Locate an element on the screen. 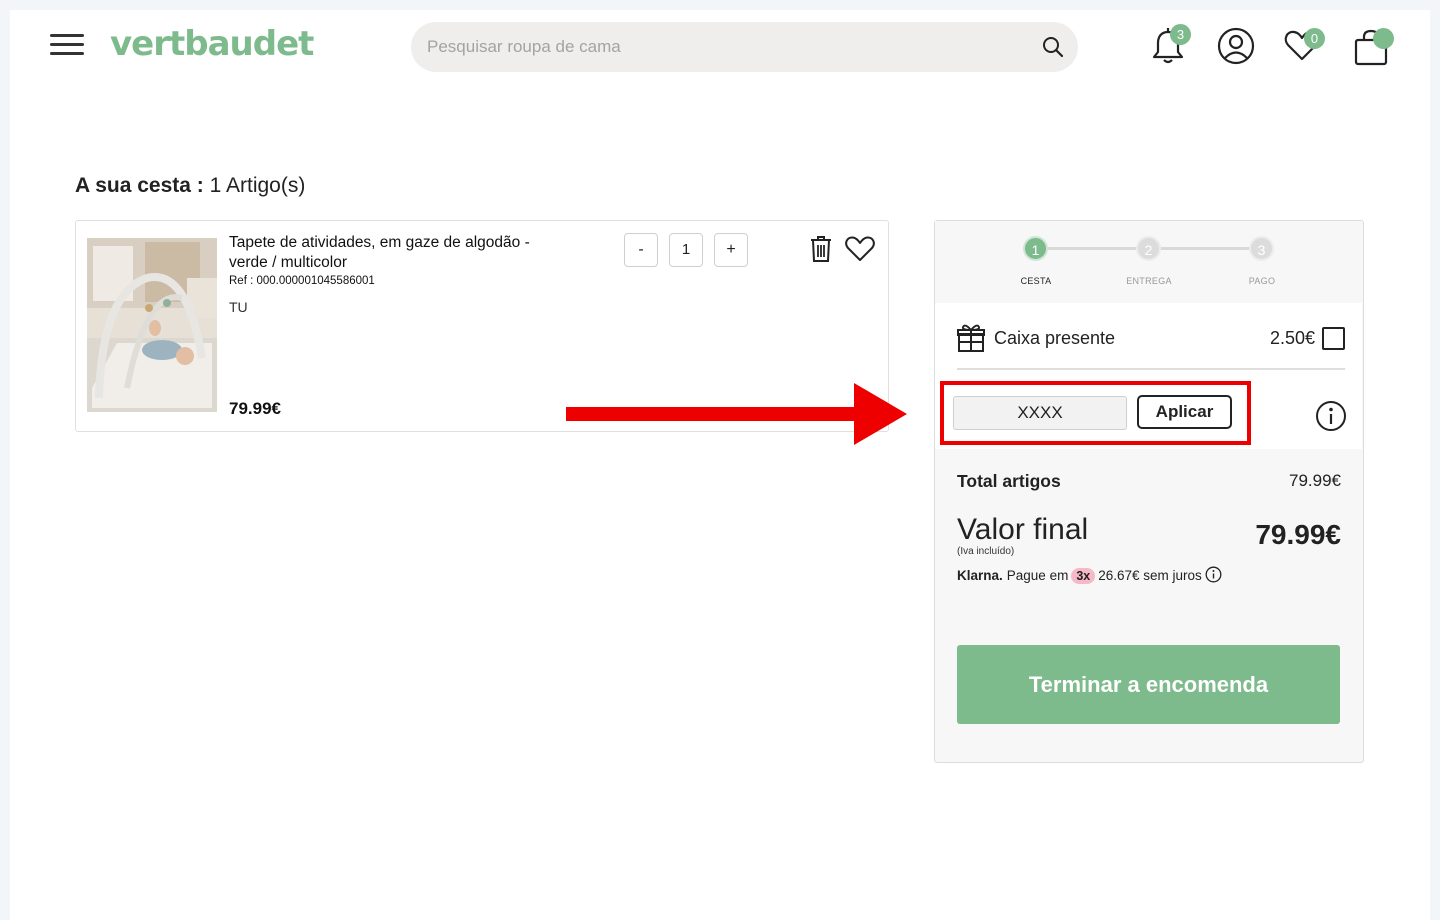 The image size is (1440, 920). checkout-steps: 1 2 3 CESTA ENTREGA PAGO is located at coordinates (1148, 262).